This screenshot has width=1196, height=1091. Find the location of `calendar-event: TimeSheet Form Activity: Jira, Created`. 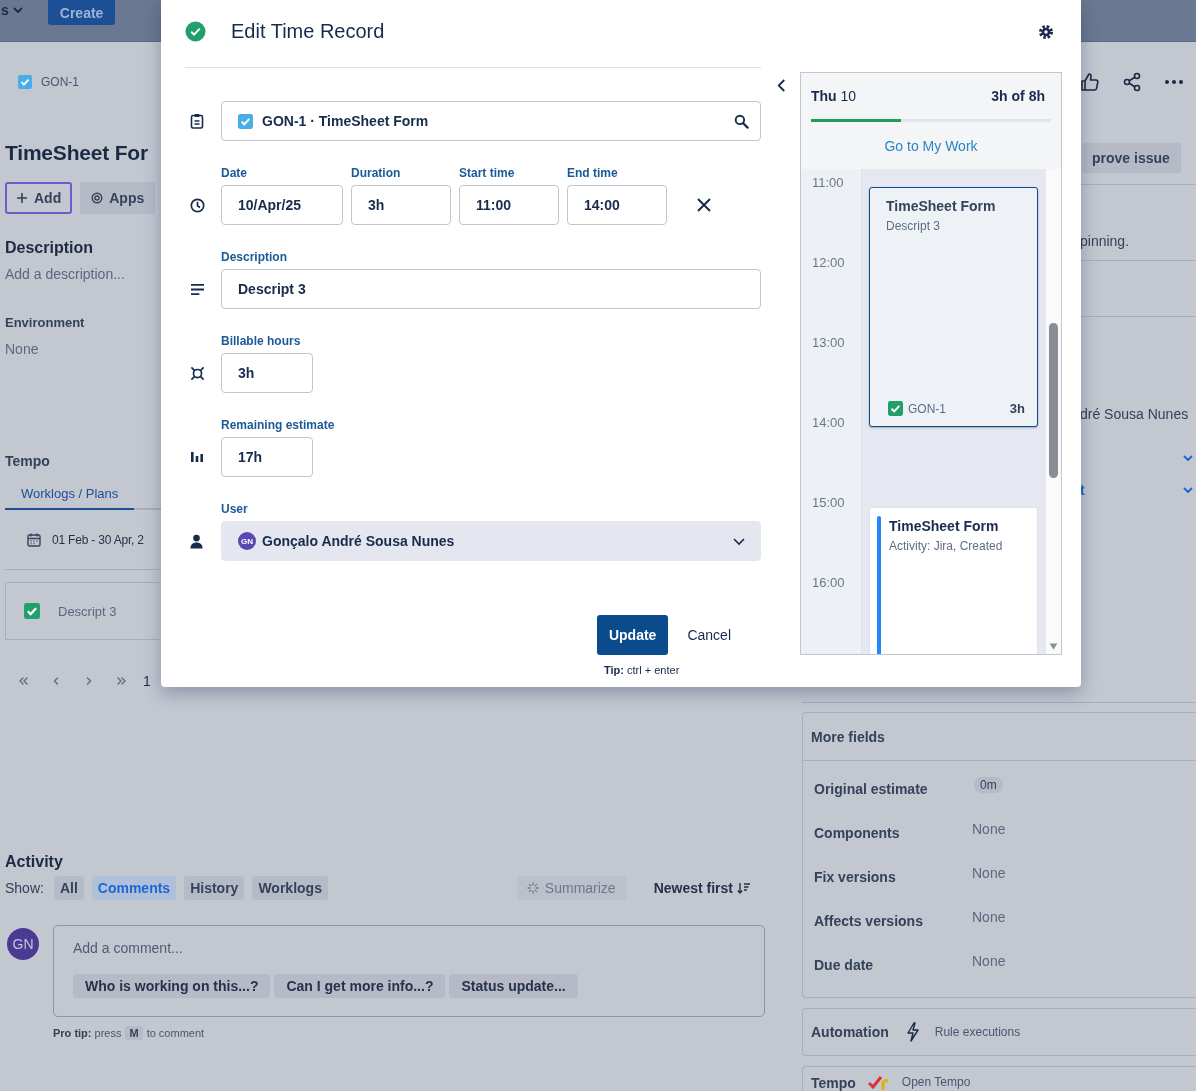

calendar-event: TimeSheet Form Activity: Jira, Created is located at coordinates (953, 580).